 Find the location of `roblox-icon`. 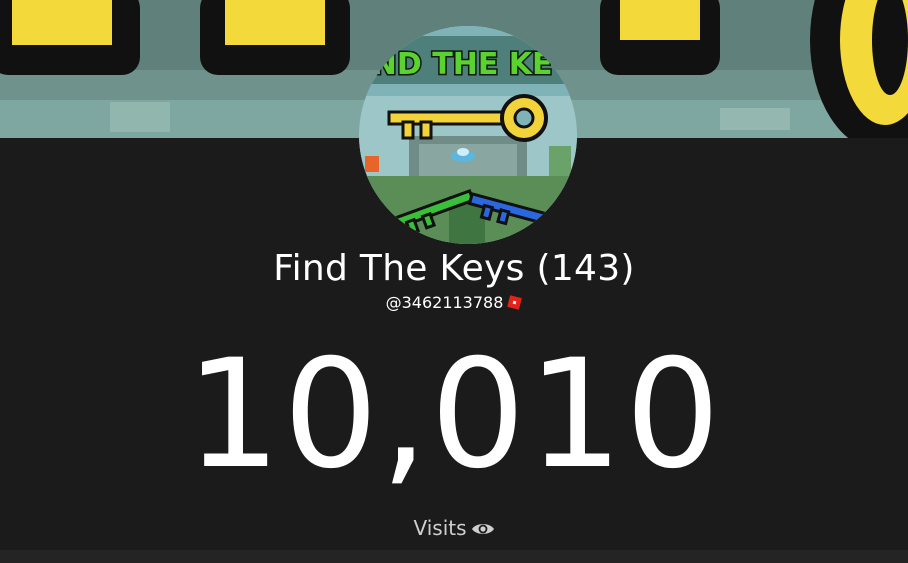

roblox-icon is located at coordinates (515, 302).